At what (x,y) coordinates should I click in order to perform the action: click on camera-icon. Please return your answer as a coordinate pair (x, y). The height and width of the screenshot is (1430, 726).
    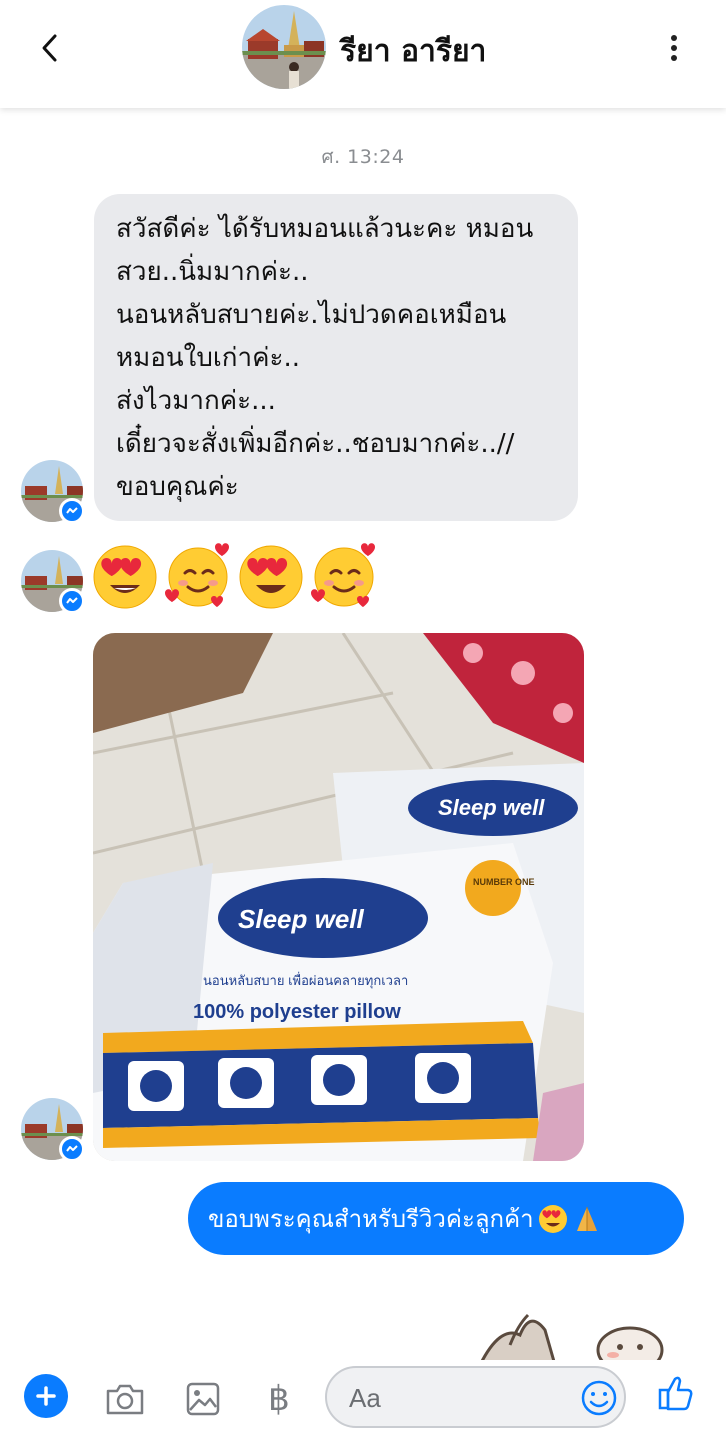
    Looking at the image, I should click on (125, 1399).